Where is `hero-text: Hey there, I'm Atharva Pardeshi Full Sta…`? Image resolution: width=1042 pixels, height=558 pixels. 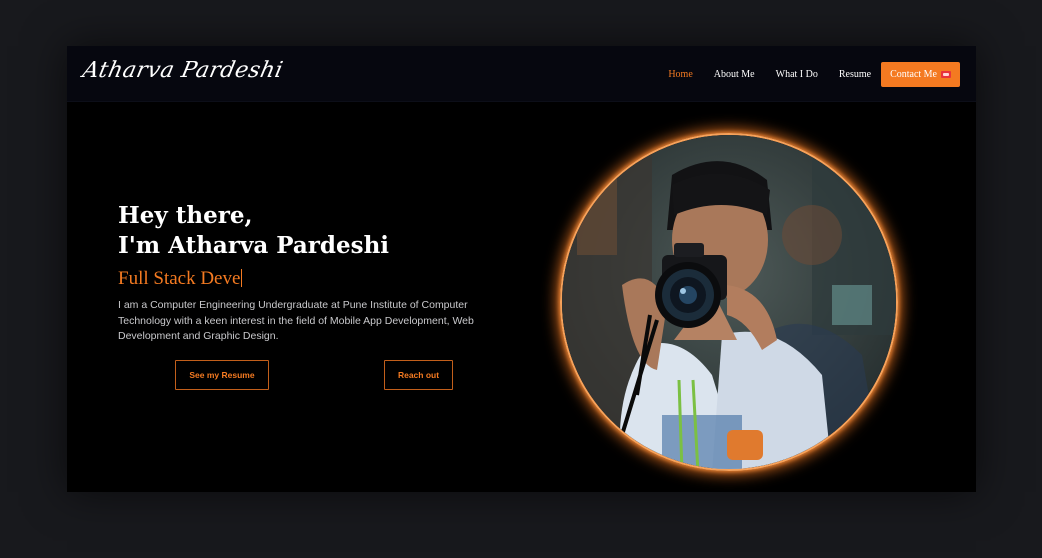 hero-text: Hey there, I'm Atharva Pardeshi Full Sta… is located at coordinates (308, 273).